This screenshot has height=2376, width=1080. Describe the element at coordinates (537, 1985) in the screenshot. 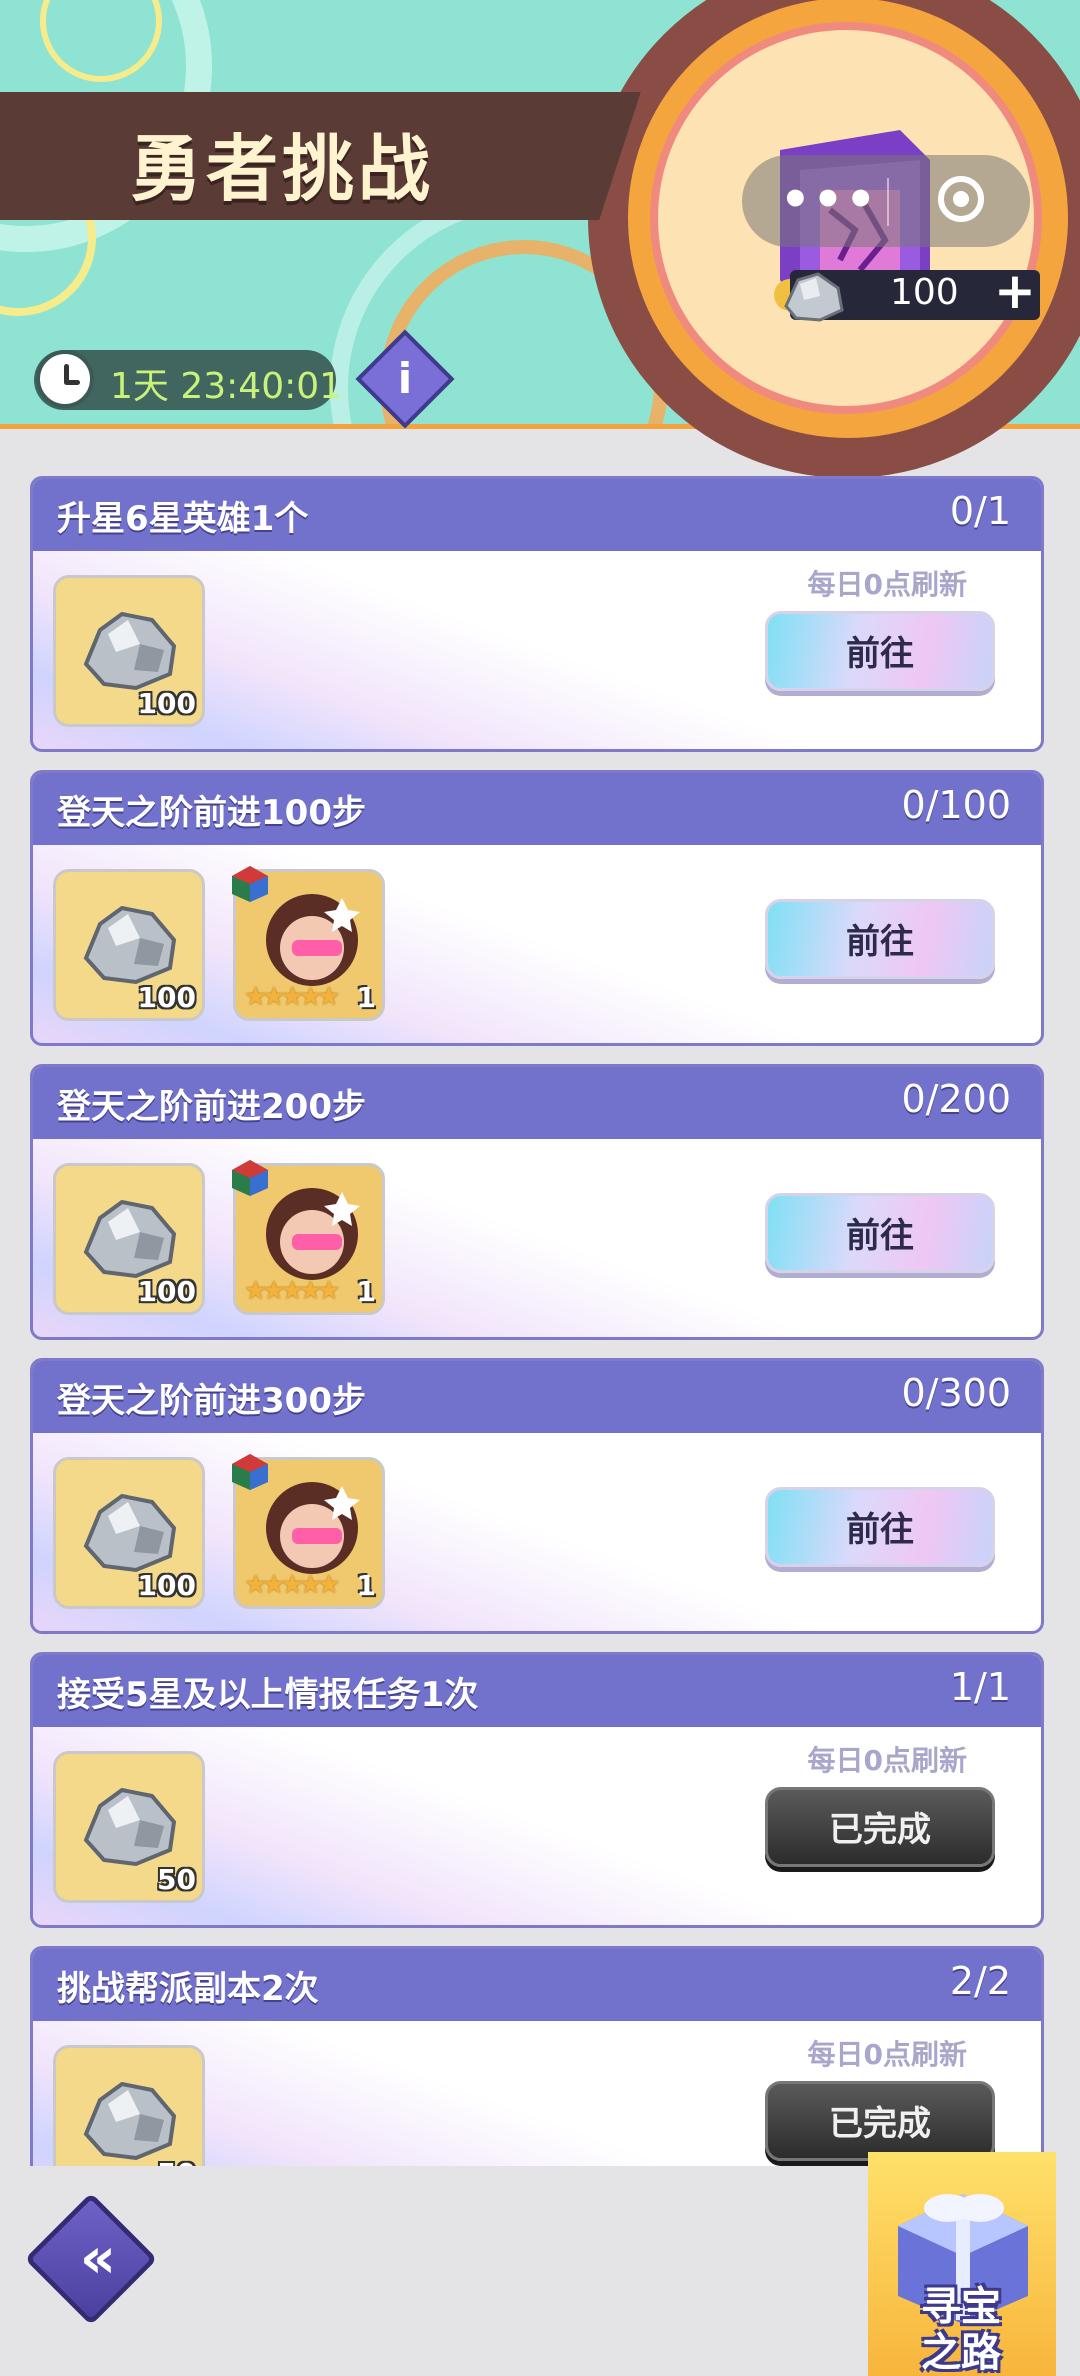

I see `task-header: 挑战帮派副本2次 2/2` at that location.